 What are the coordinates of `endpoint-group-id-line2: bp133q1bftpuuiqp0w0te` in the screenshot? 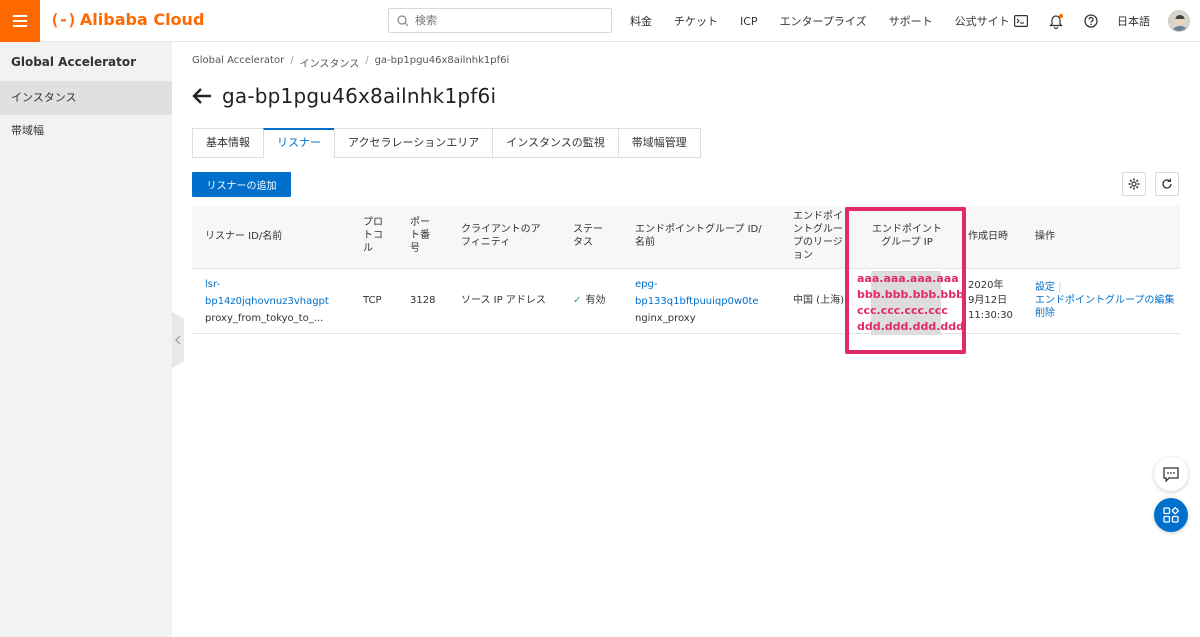 It's located at (697, 301).